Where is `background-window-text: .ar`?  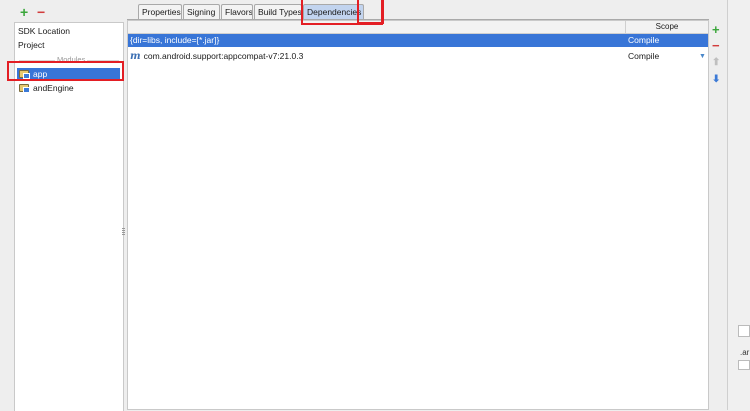
background-window-text: .ar is located at coordinates (745, 352).